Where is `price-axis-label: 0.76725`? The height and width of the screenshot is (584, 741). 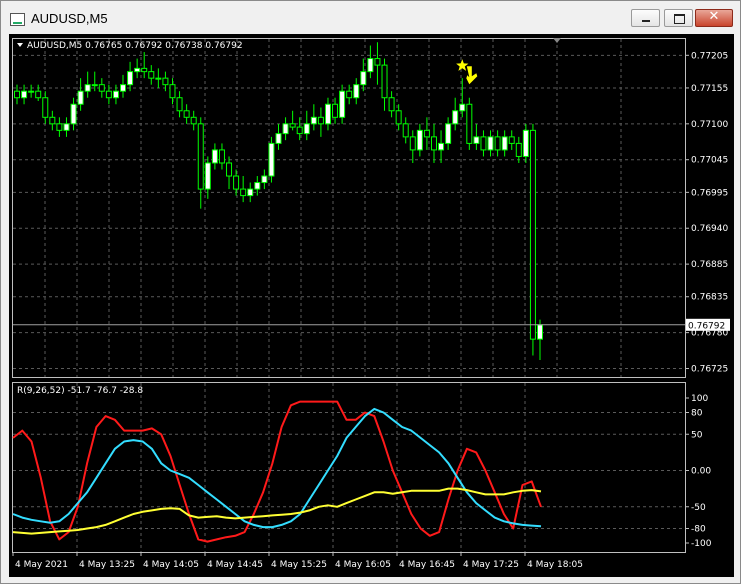 price-axis-label: 0.76725 is located at coordinates (709, 370).